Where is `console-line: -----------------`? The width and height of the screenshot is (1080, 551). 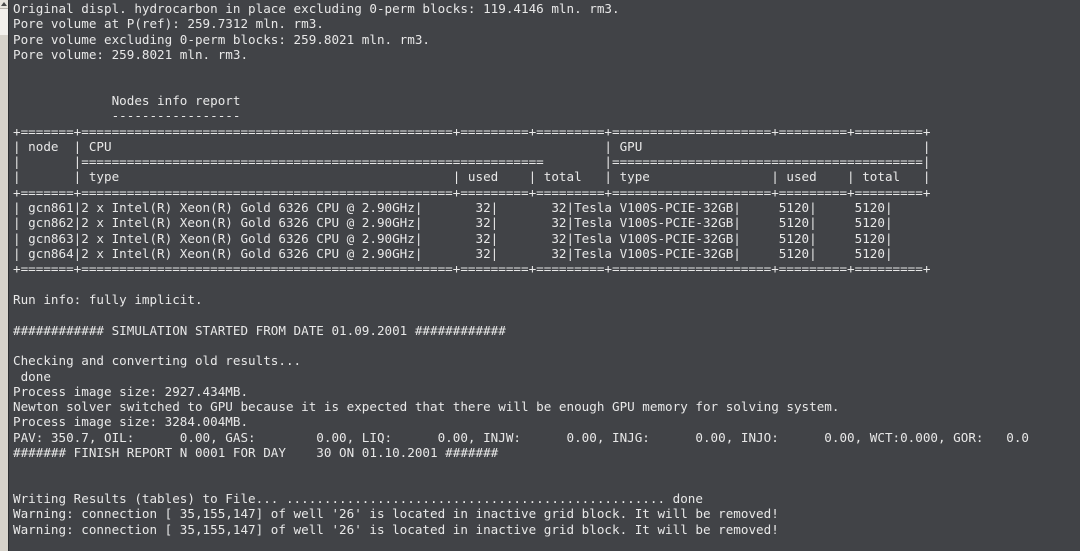 console-line: ----------------- is located at coordinates (127, 116).